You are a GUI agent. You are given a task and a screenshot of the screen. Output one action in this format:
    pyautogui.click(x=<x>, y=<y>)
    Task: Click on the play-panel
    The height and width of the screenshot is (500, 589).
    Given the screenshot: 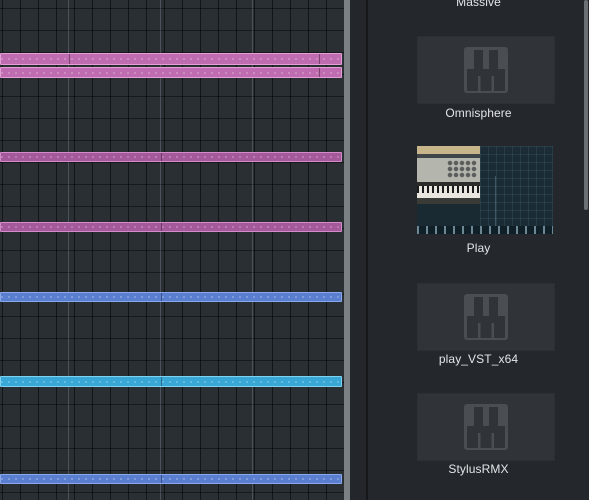 What is the action you would take?
    pyautogui.click(x=516, y=190)
    